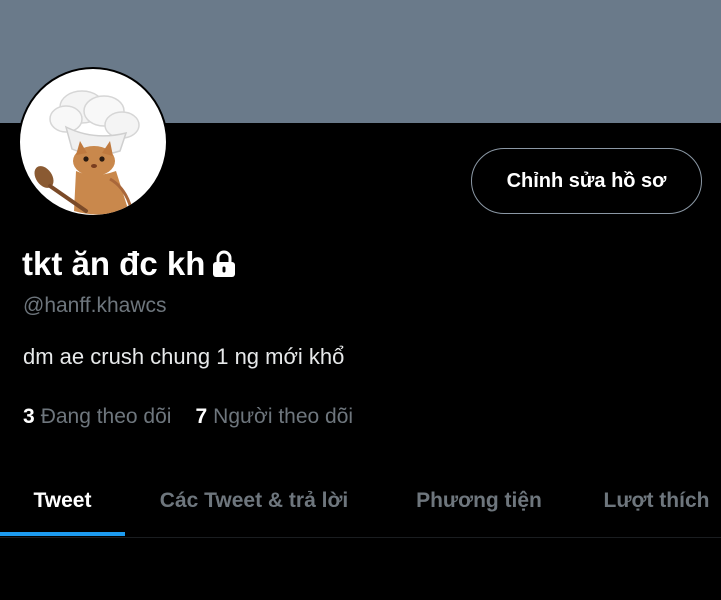 The width and height of the screenshot is (721, 600). What do you see at coordinates (87, 152) in the screenshot?
I see `chef-cat-icon` at bounding box center [87, 152].